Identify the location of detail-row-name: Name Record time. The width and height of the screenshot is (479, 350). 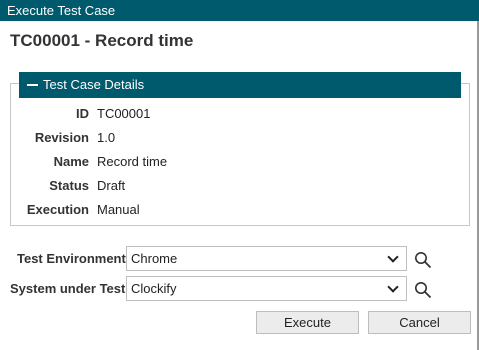
(111, 163).